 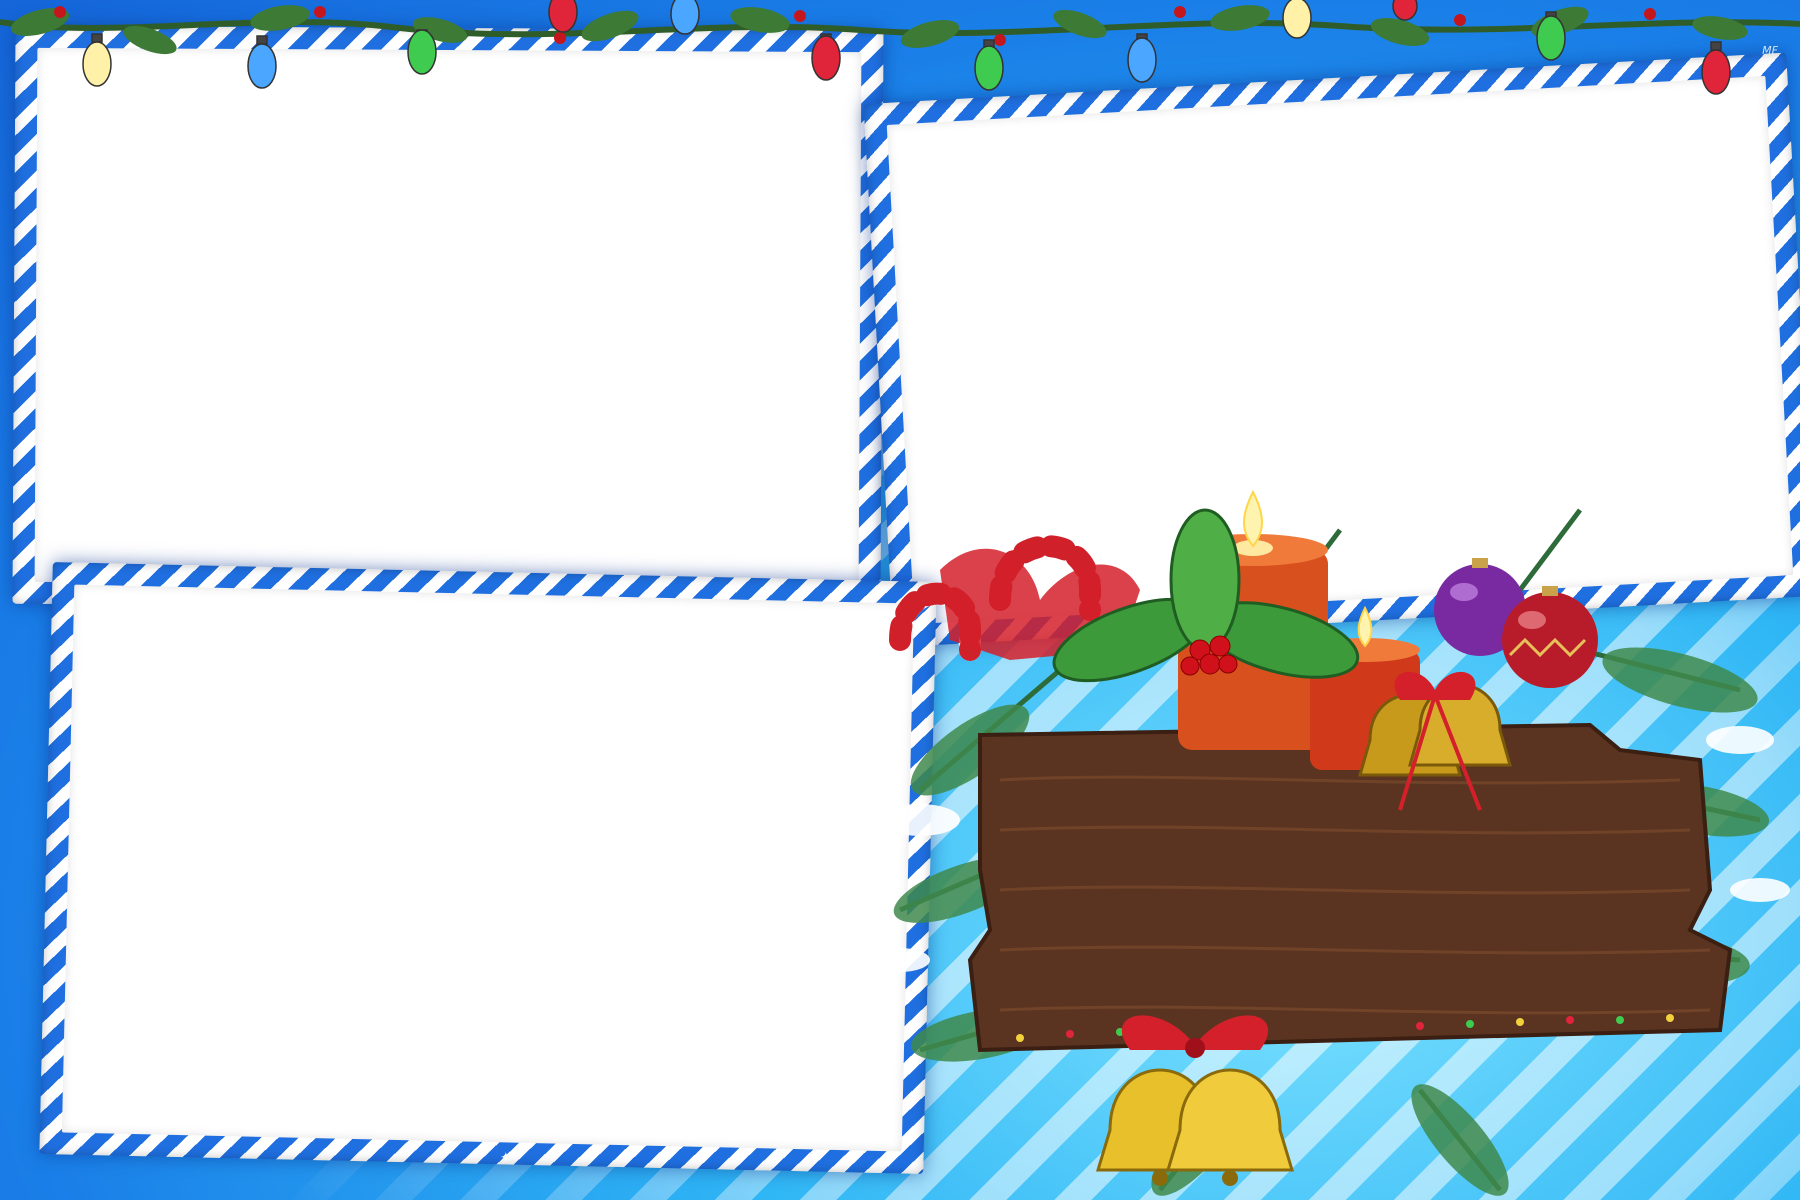 I want to click on sparkle-icon: ✦, so click(x=506, y=1158).